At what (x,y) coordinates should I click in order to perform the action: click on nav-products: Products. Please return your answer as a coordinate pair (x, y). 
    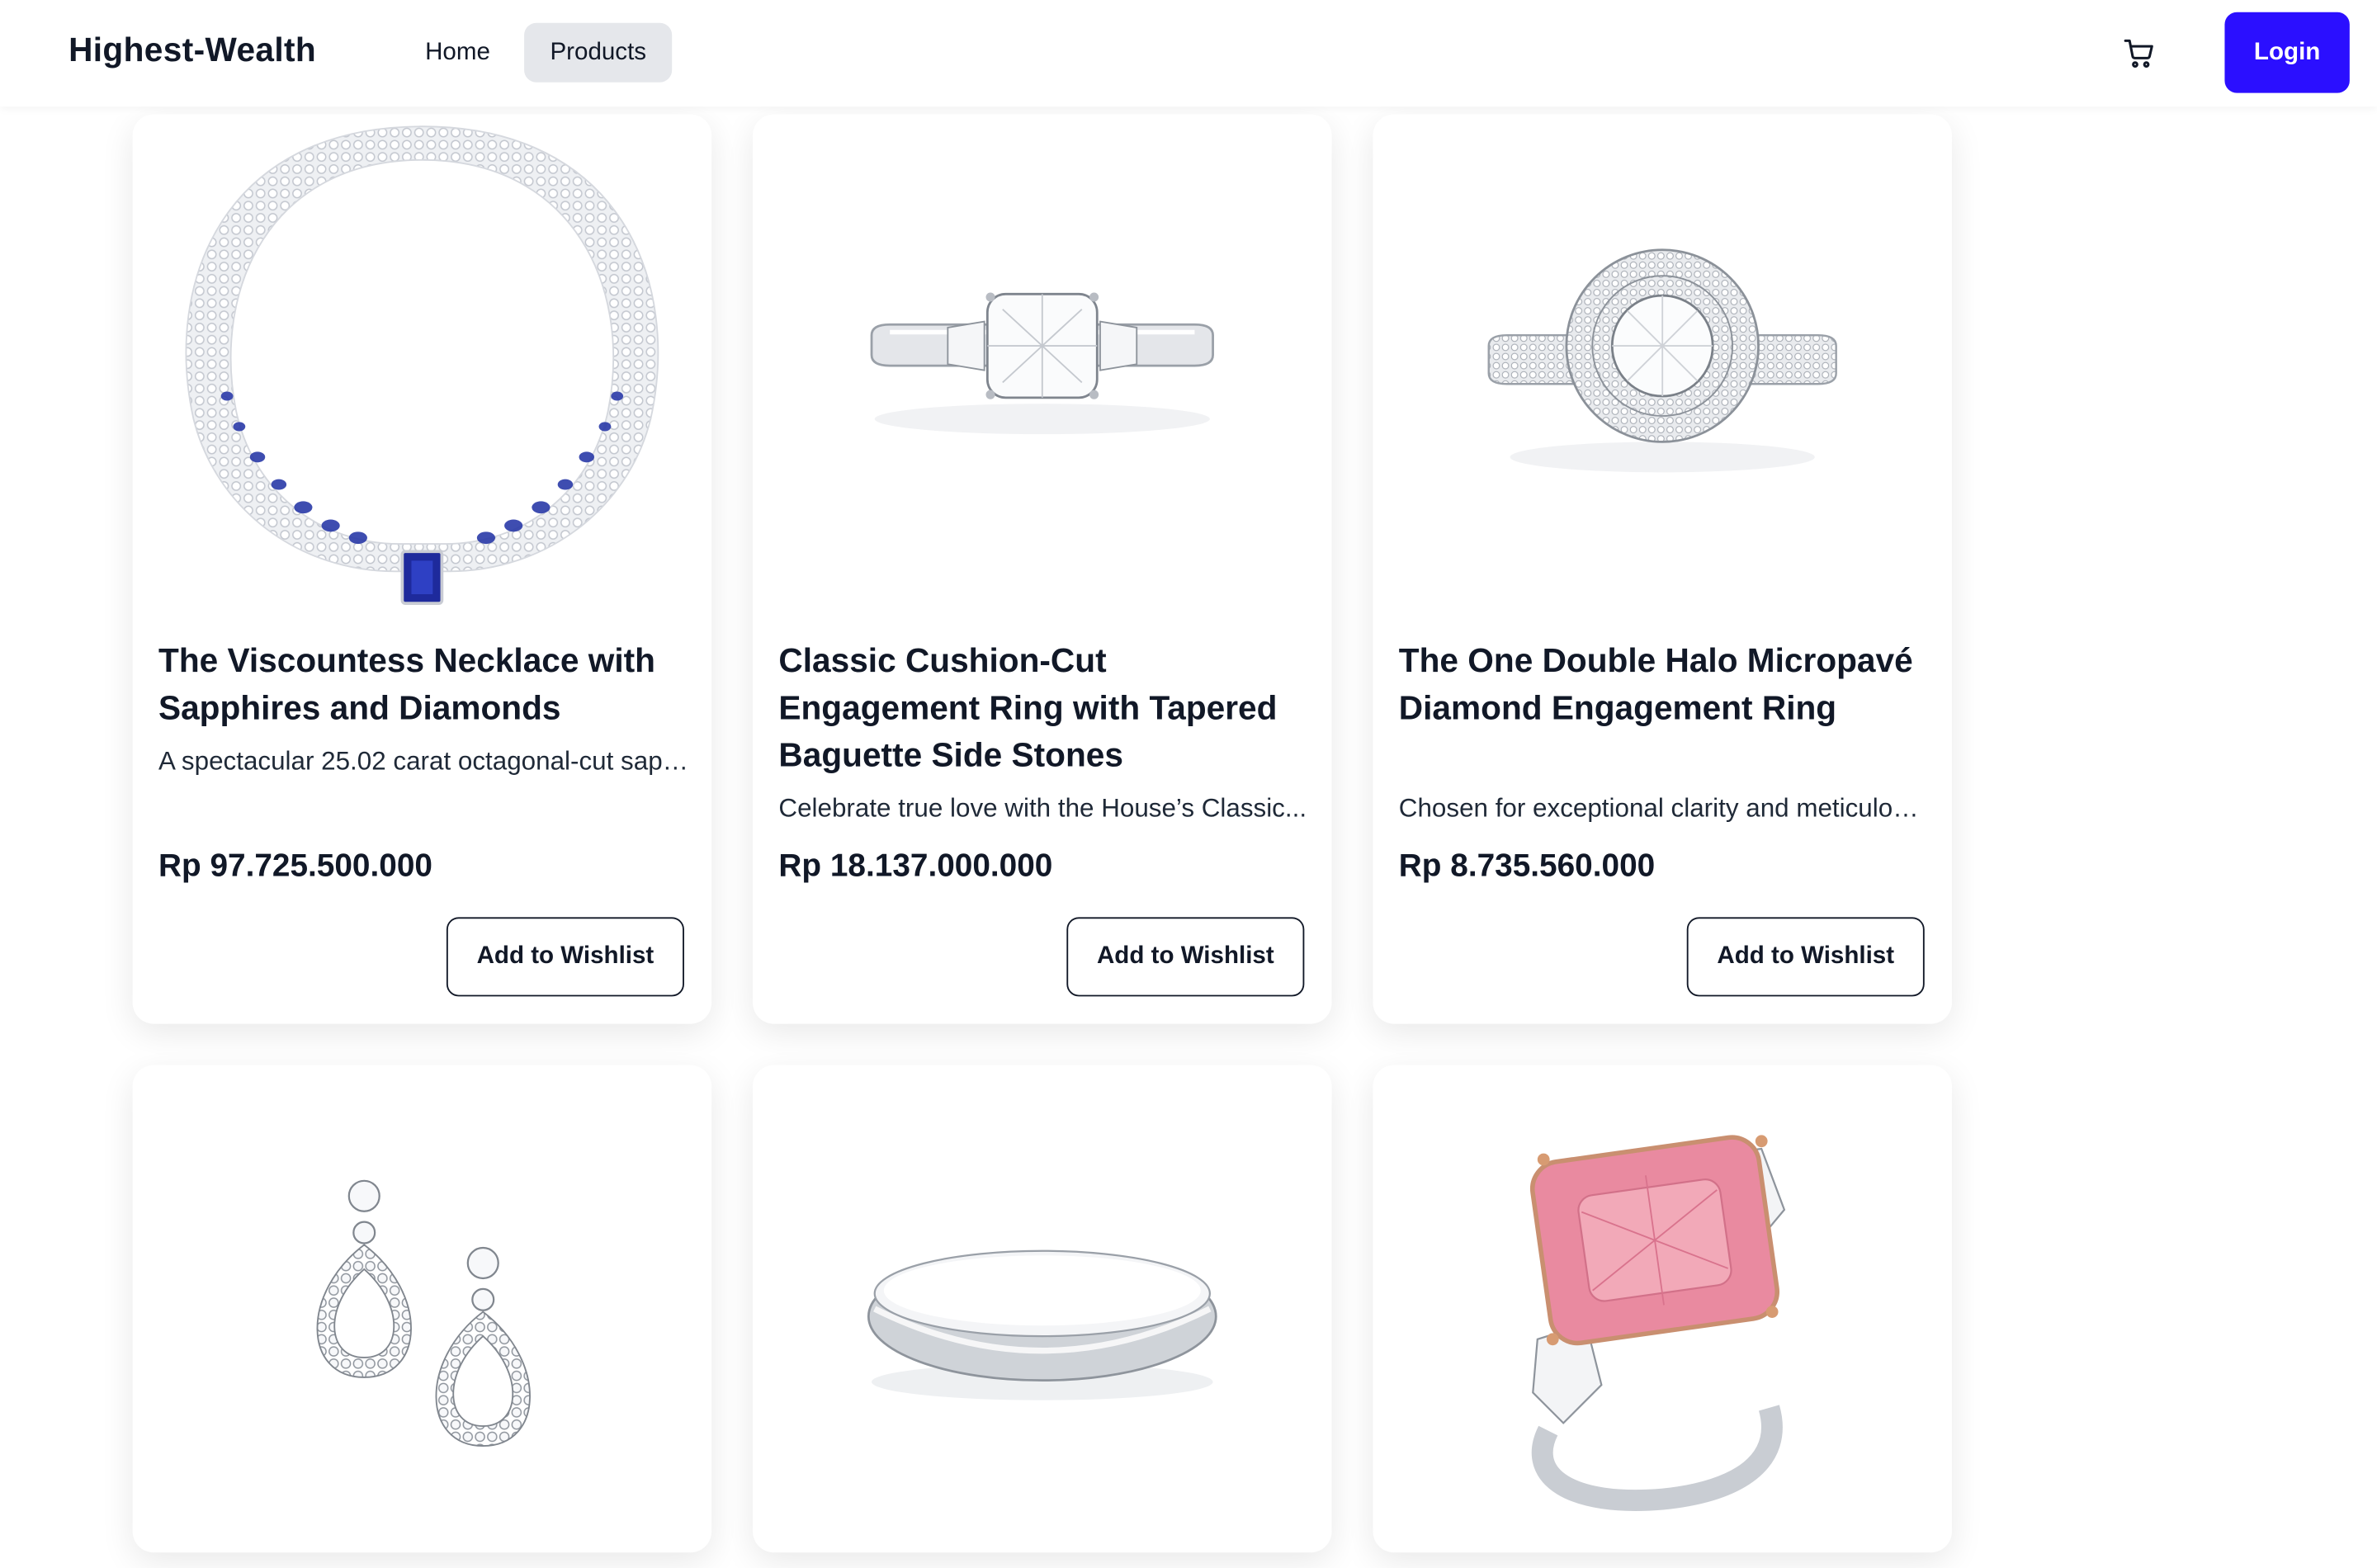
    Looking at the image, I should click on (598, 52).